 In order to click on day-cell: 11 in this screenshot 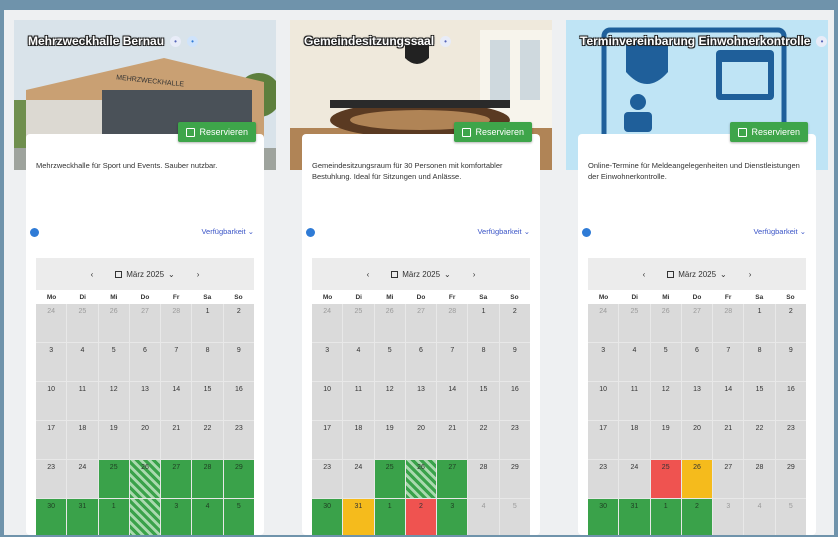, I will do `click(82, 401)`.